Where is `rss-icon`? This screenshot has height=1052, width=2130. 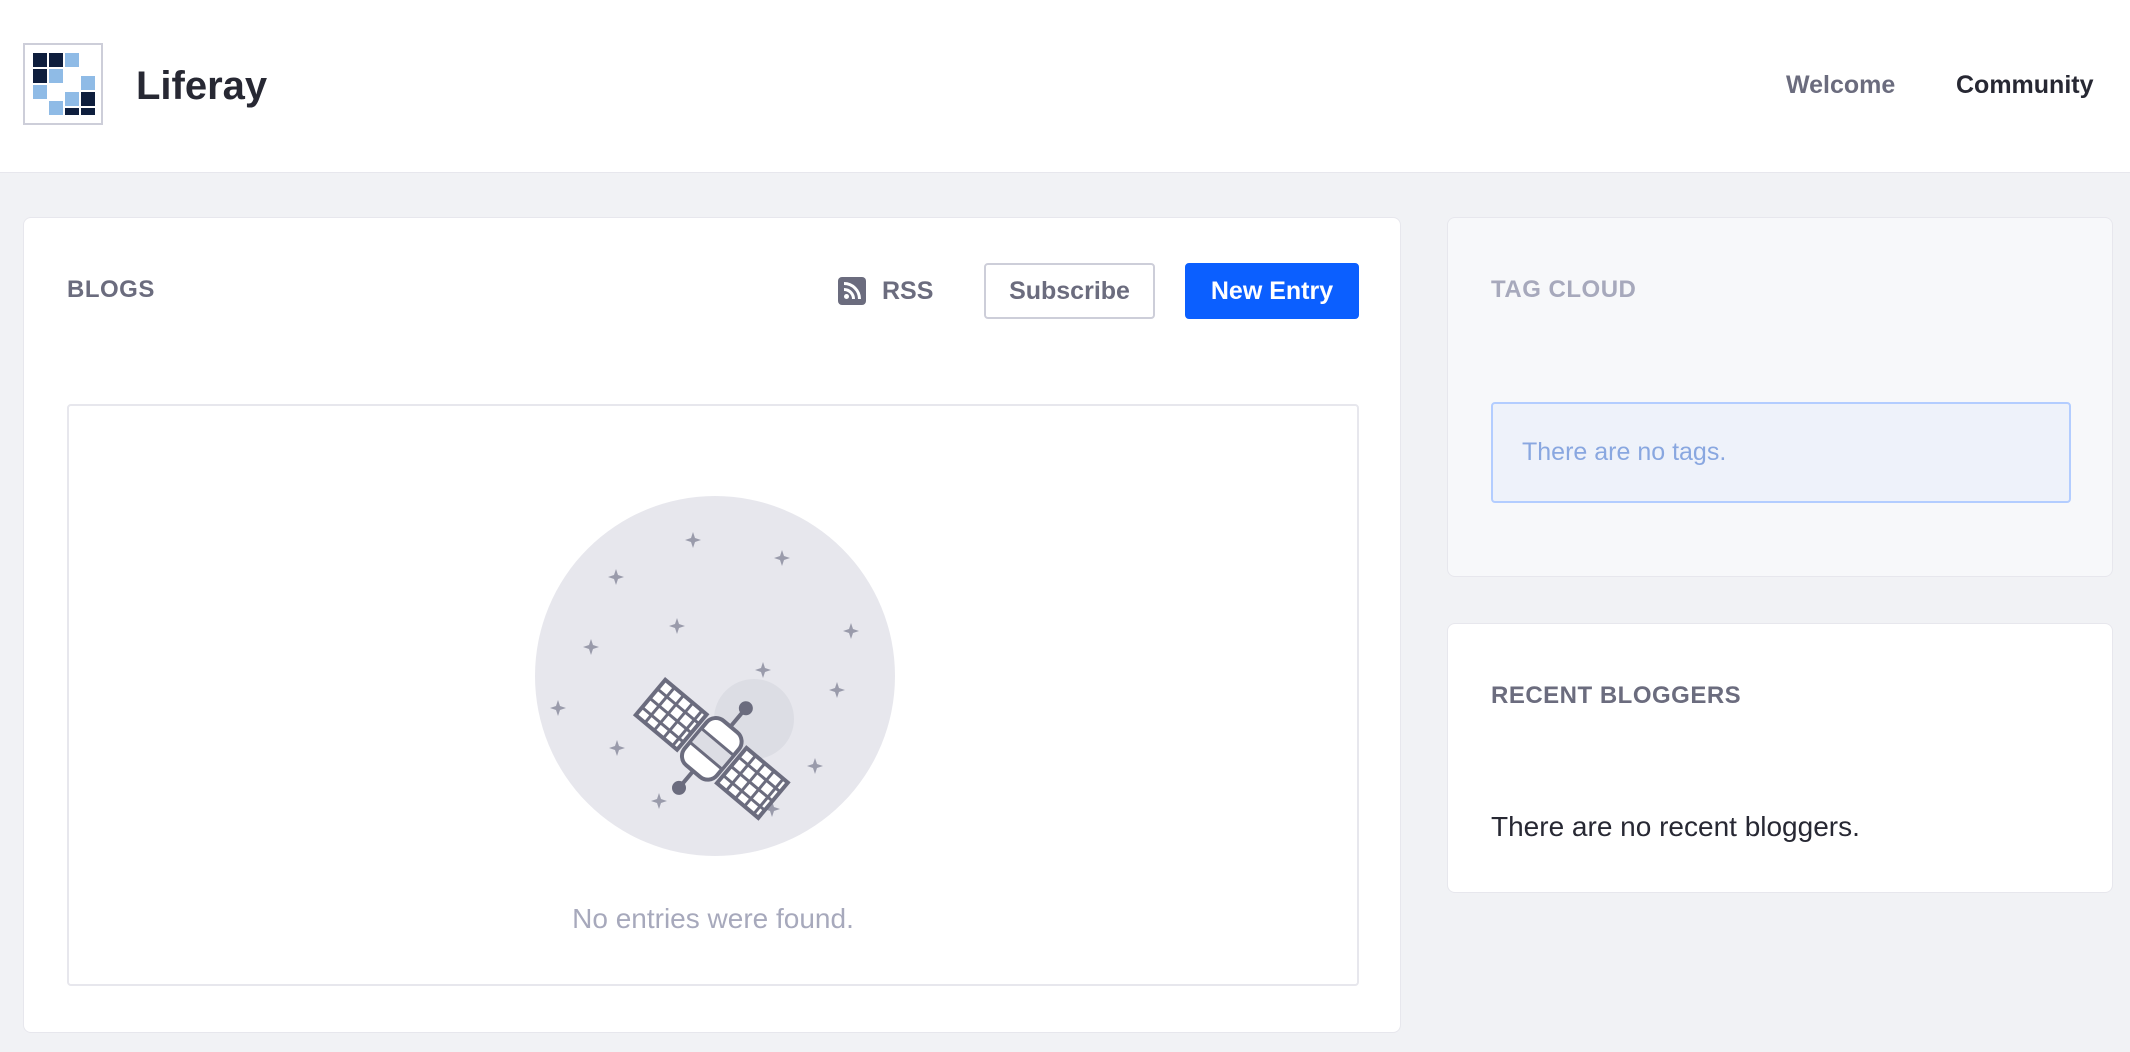
rss-icon is located at coordinates (852, 291).